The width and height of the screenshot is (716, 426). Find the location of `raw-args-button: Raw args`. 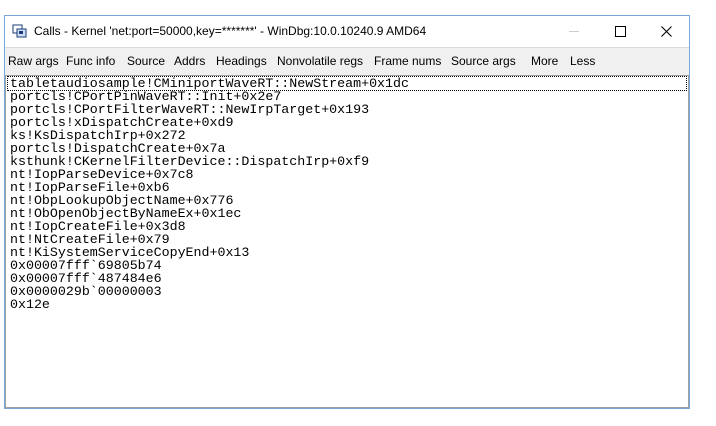

raw-args-button: Raw args is located at coordinates (33, 61).